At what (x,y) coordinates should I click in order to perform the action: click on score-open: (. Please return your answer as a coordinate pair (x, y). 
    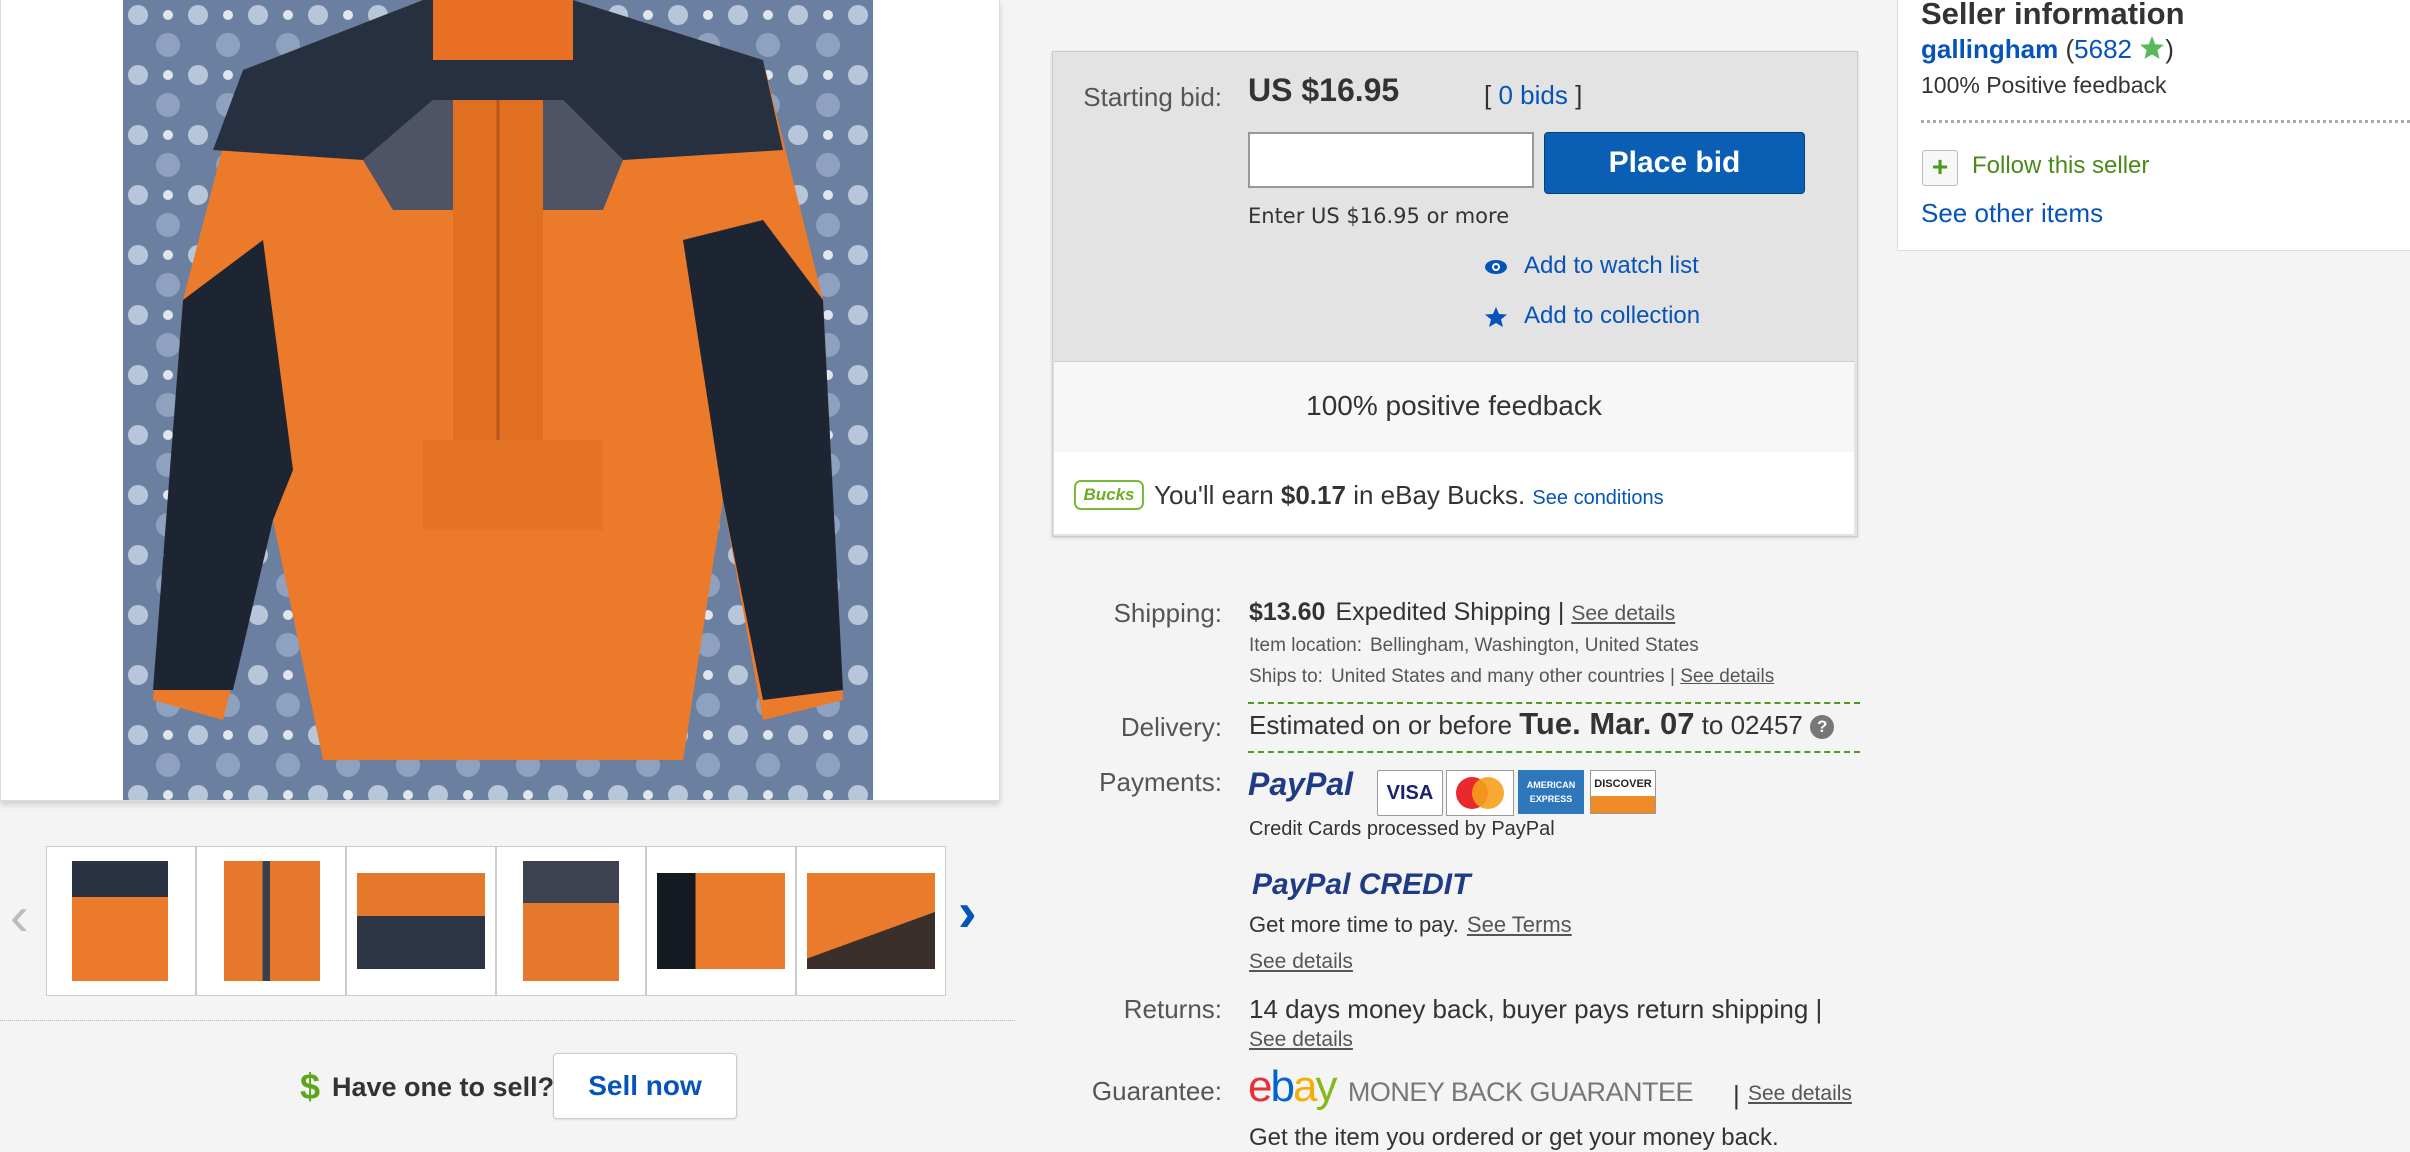
    Looking at the image, I should click on (2070, 49).